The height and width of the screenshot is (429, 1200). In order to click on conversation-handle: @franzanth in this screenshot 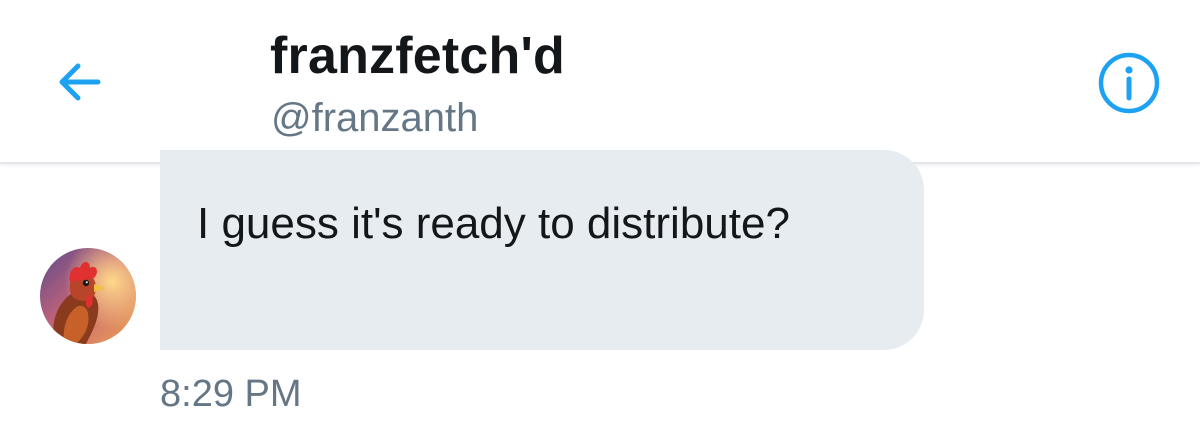, I will do `click(375, 118)`.